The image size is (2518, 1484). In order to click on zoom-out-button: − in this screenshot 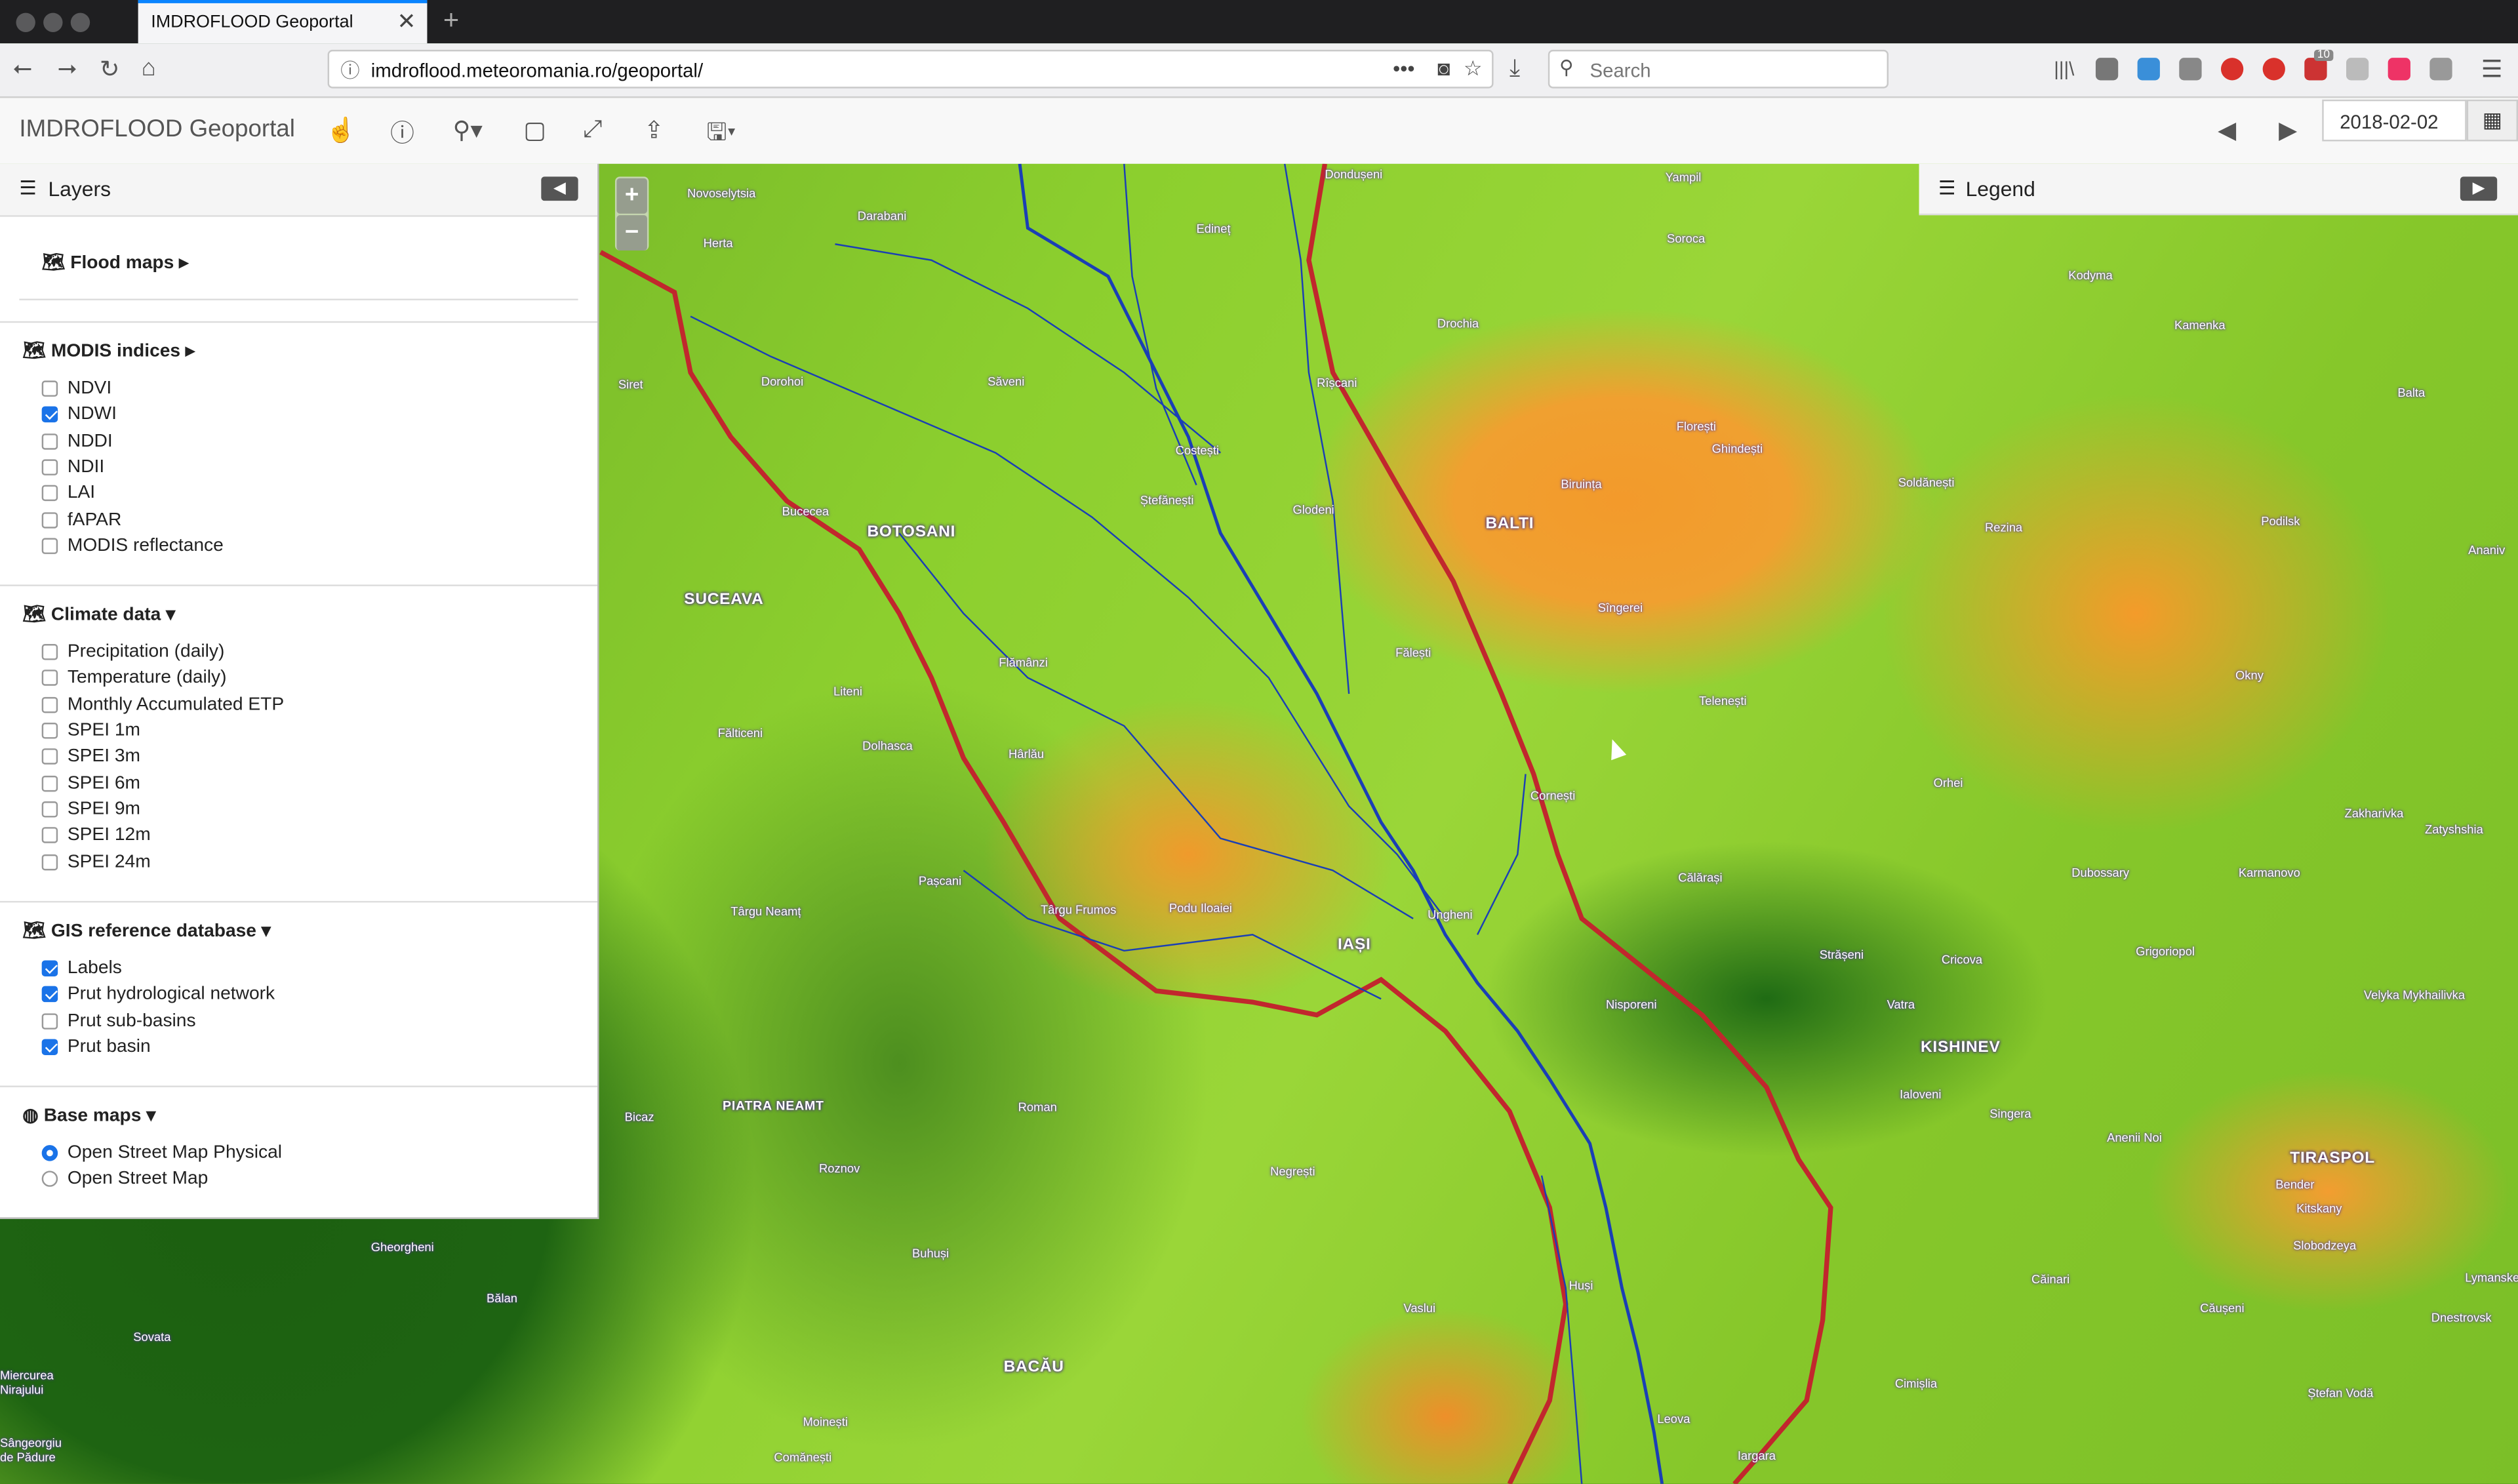, I will do `click(631, 233)`.